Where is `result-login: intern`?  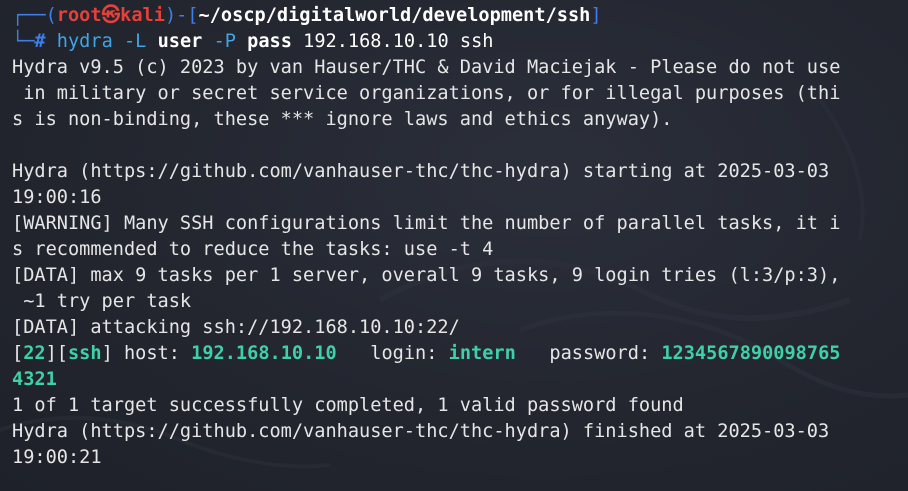 result-login: intern is located at coordinates (482, 353).